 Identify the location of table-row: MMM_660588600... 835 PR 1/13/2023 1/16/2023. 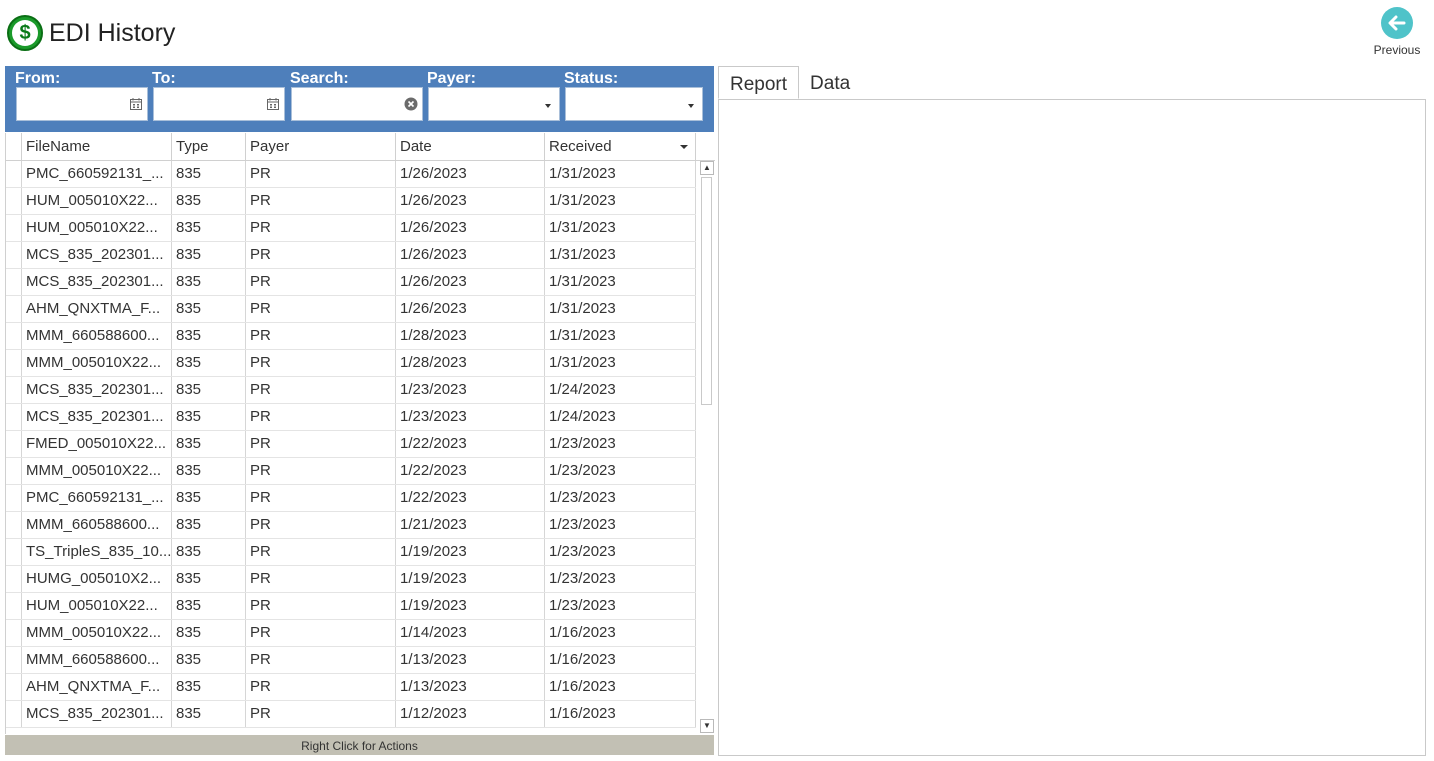
(351, 660).